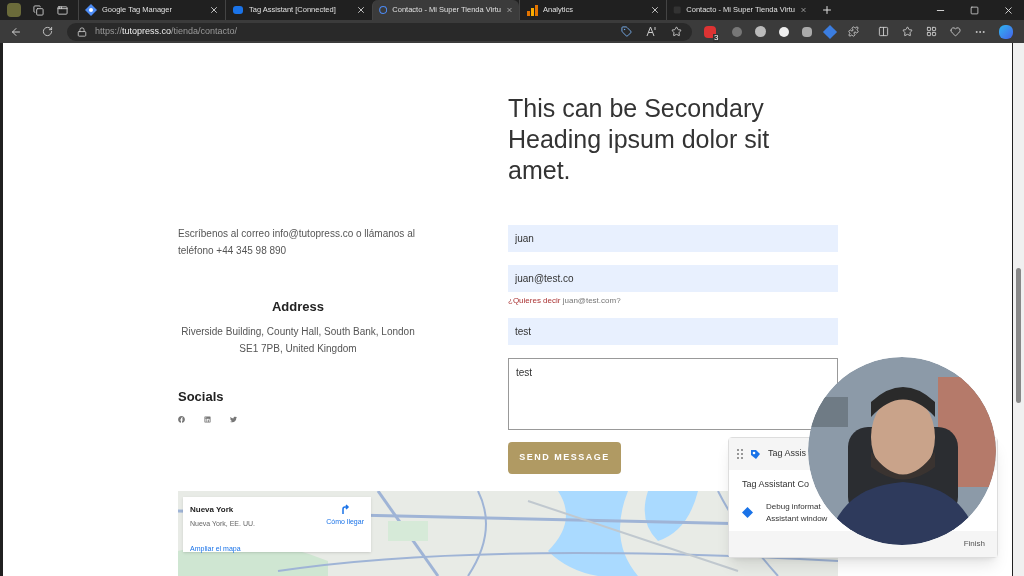 This screenshot has width=1024, height=576. I want to click on read-aloud-icon, so click(651, 31).